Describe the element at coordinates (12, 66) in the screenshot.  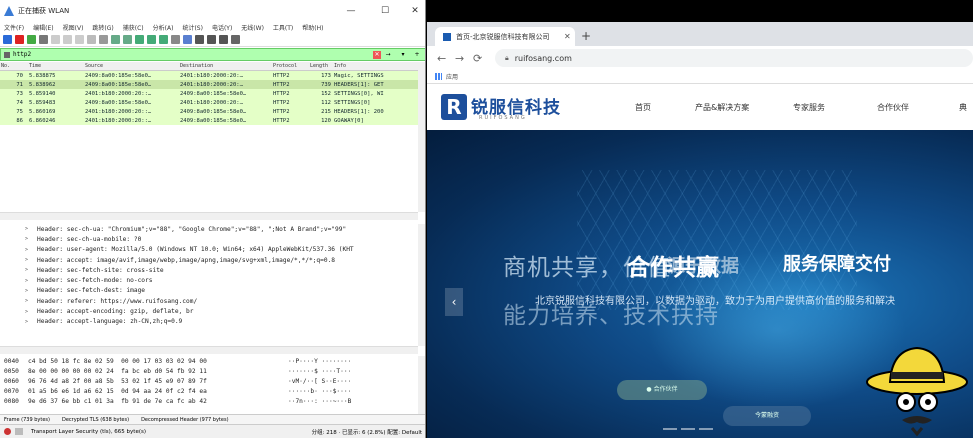
I see `col-no: No.` at that location.